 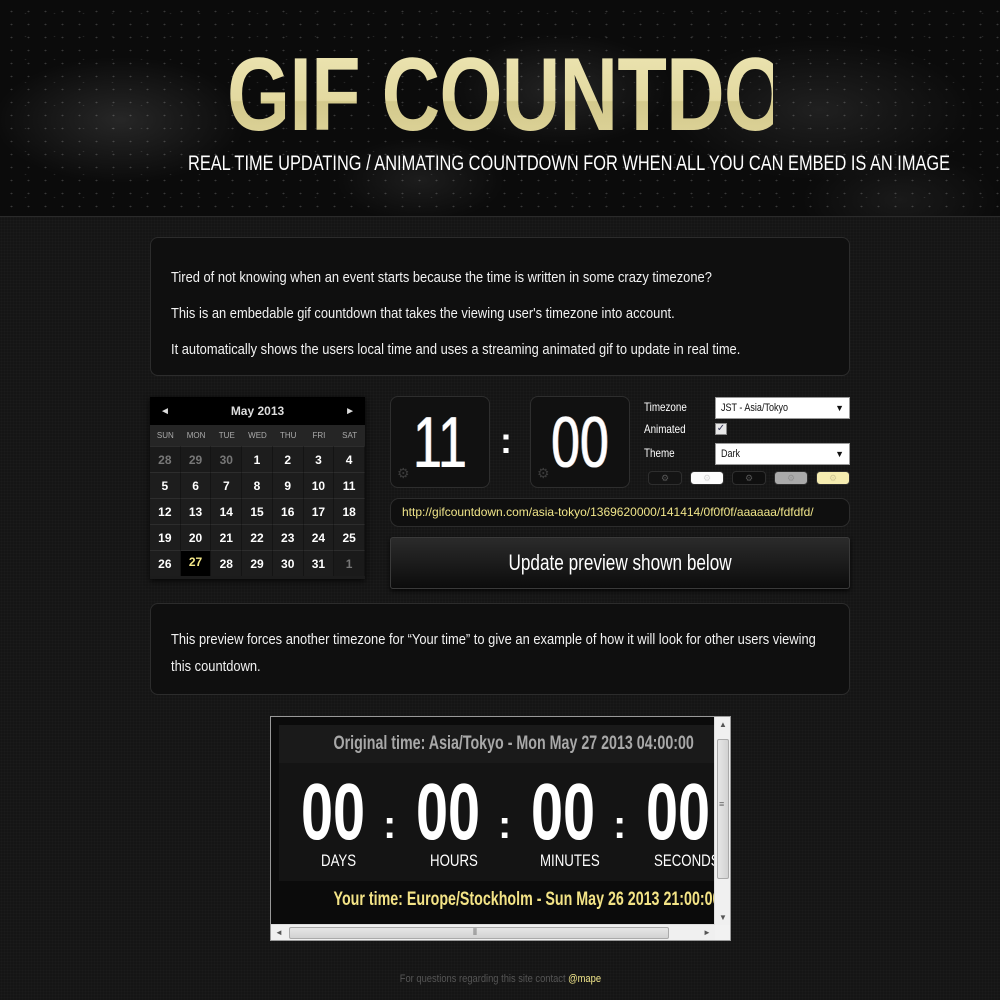 What do you see at coordinates (257, 537) in the screenshot?
I see `calendar-day: 22` at bounding box center [257, 537].